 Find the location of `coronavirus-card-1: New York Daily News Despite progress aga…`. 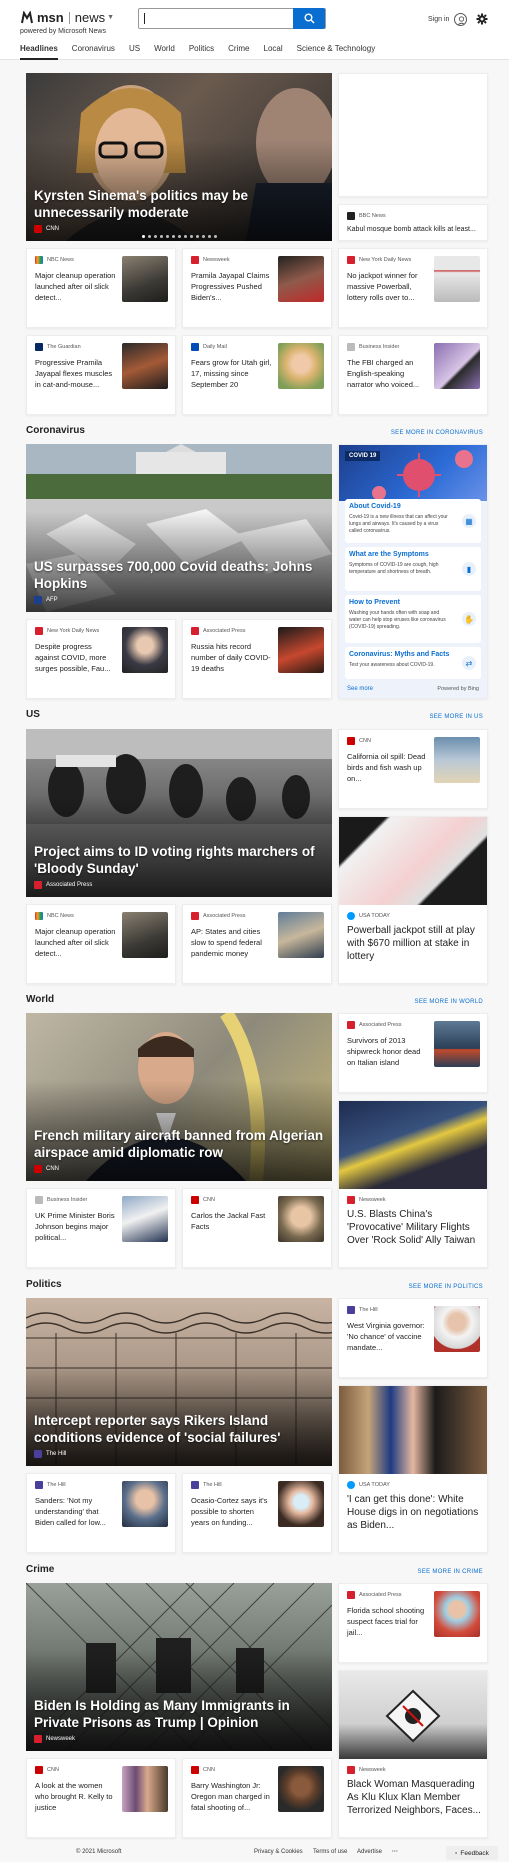

coronavirus-card-1: New York Daily News Despite progress aga… is located at coordinates (101, 659).